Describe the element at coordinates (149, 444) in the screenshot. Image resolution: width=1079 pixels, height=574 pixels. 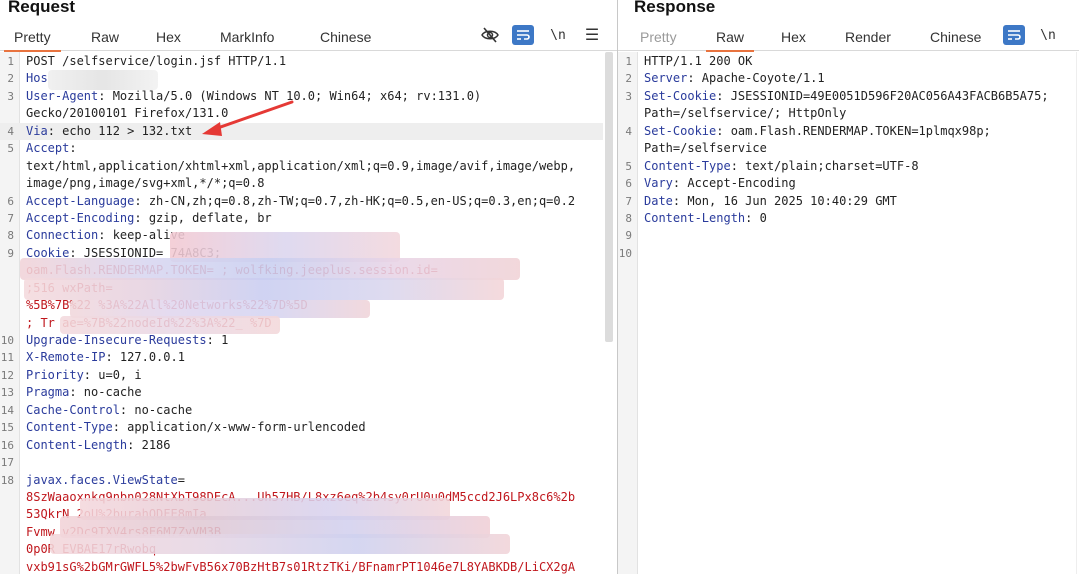
I see `header-value: : 2186` at that location.